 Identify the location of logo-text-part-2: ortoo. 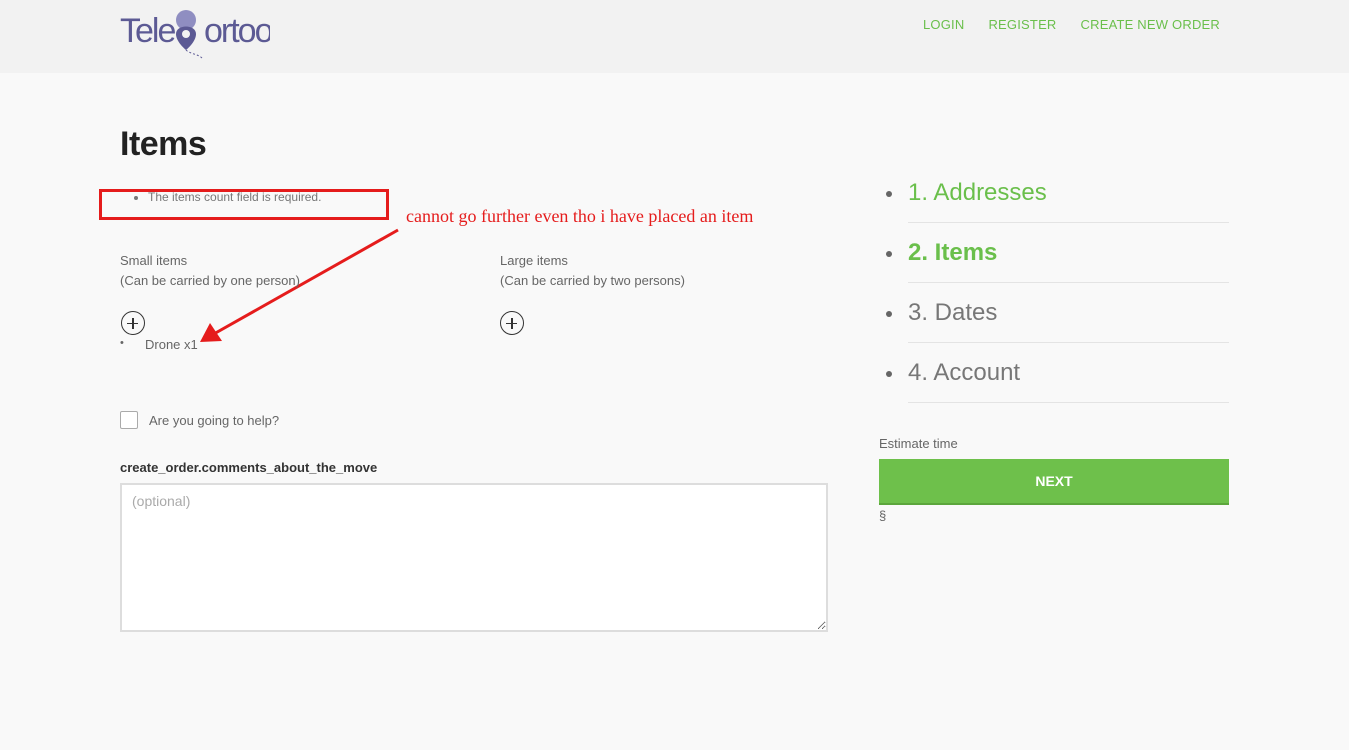
(237, 31).